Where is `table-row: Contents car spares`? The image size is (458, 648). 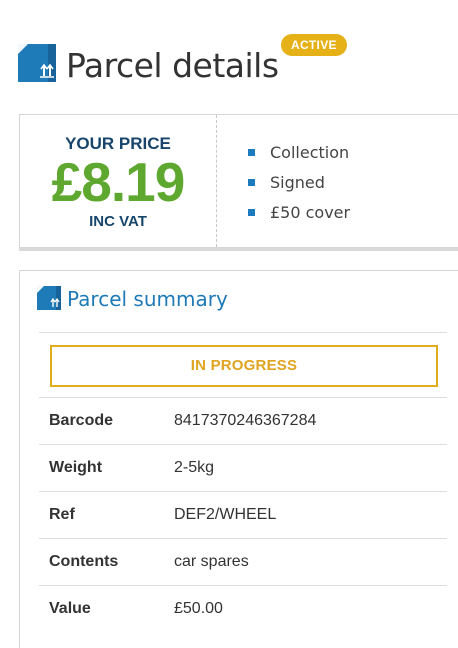
table-row: Contents car spares is located at coordinates (243, 561).